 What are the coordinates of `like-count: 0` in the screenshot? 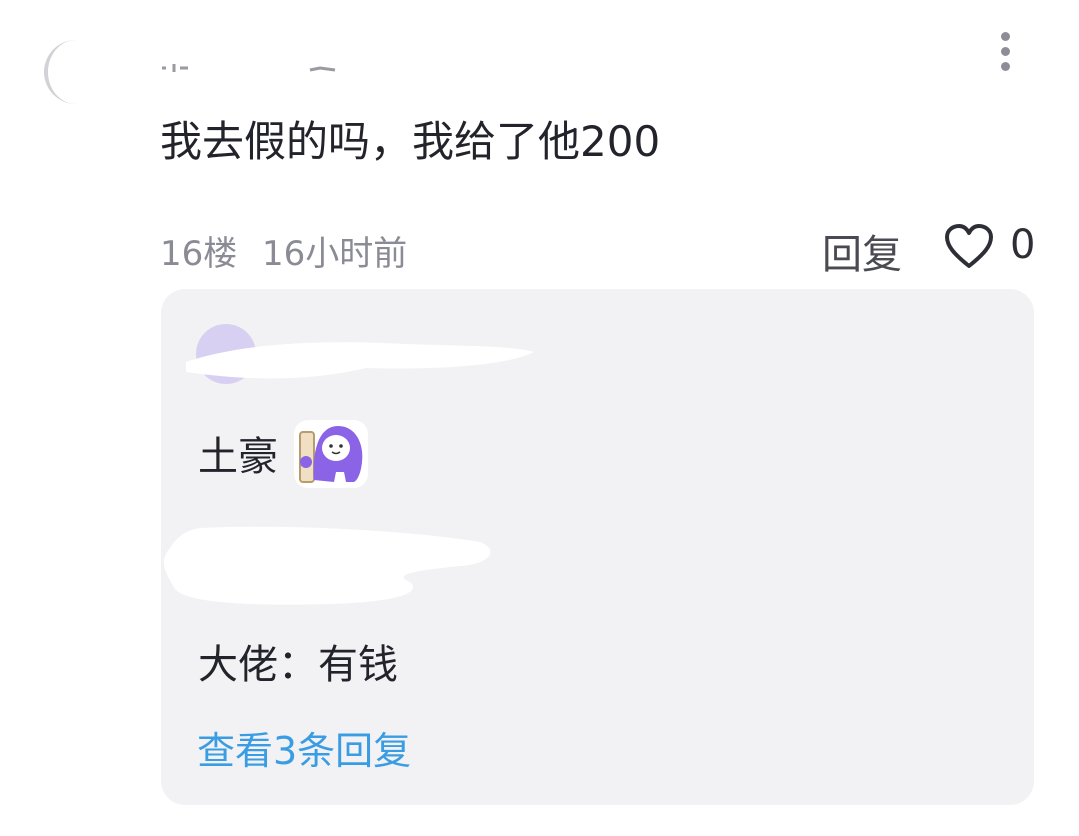 It's located at (1023, 245).